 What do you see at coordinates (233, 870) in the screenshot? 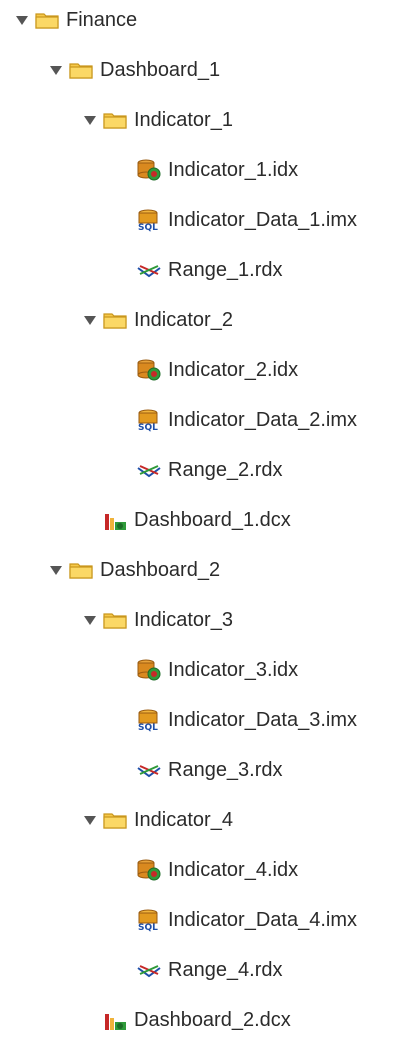
I see `tree-leaf-label: Indicator_4.idx` at bounding box center [233, 870].